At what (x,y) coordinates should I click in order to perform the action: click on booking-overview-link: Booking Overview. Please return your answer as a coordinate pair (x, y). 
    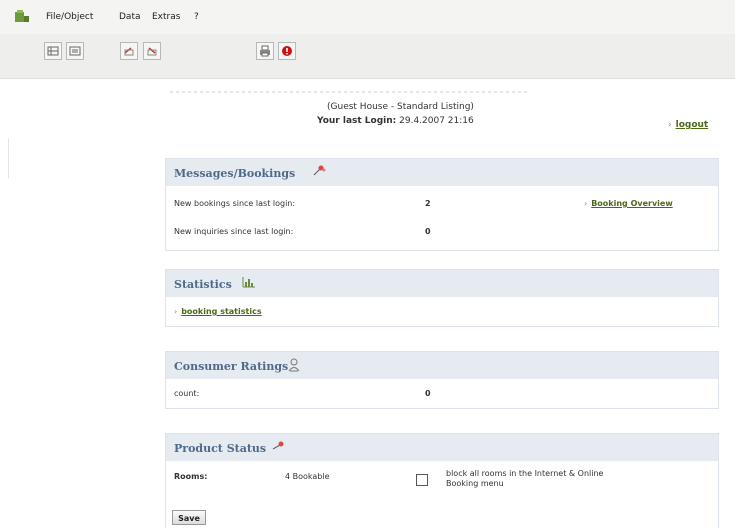
    Looking at the image, I should click on (632, 203).